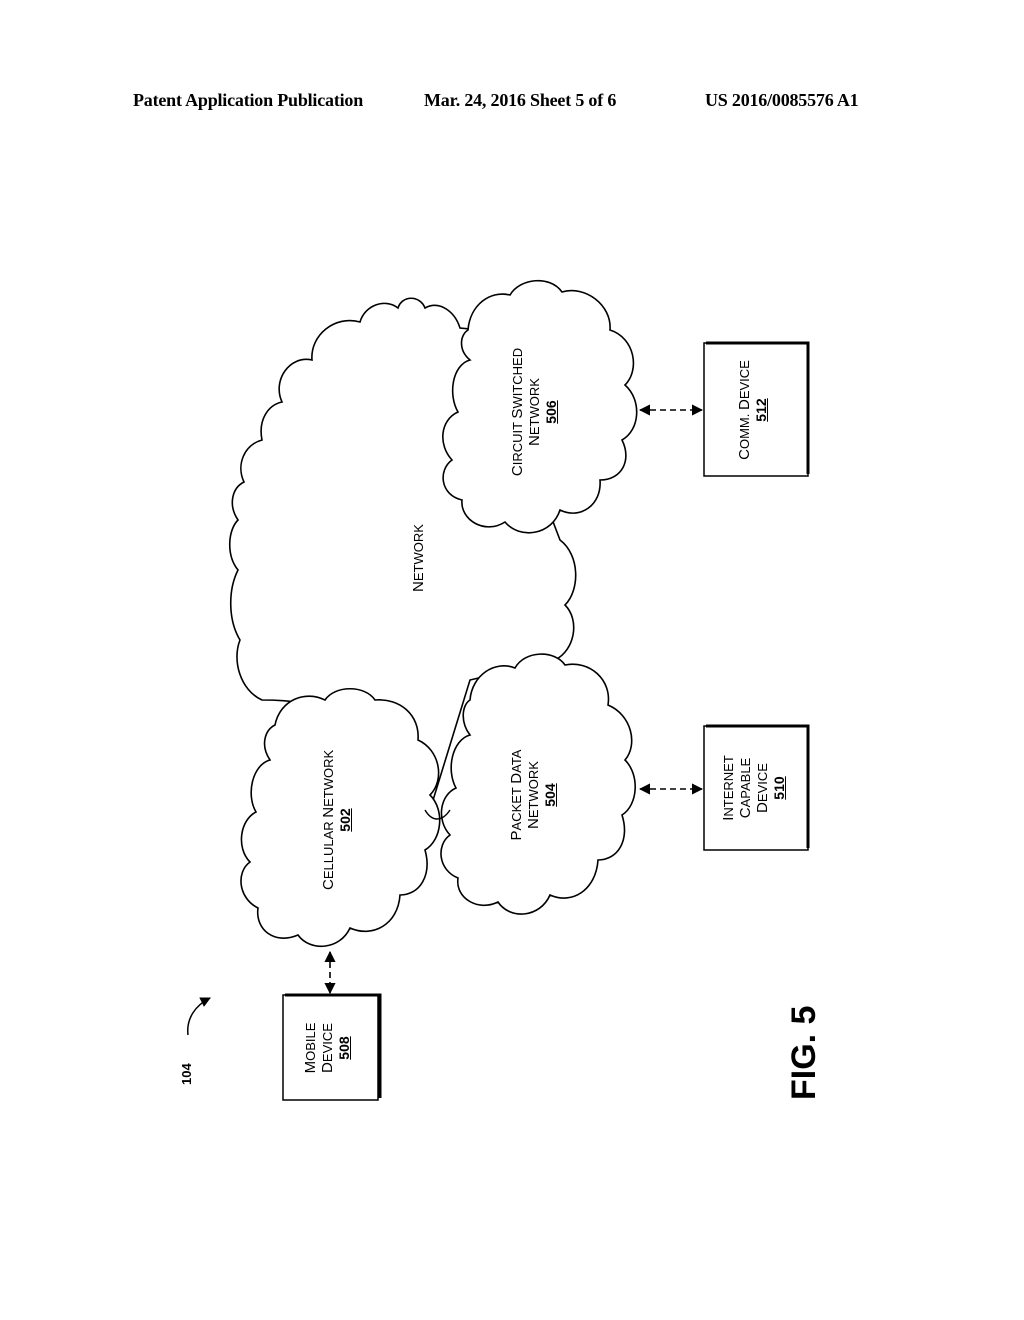 The height and width of the screenshot is (1320, 1024). I want to click on reference-numeral: 104, so click(186, 1074).